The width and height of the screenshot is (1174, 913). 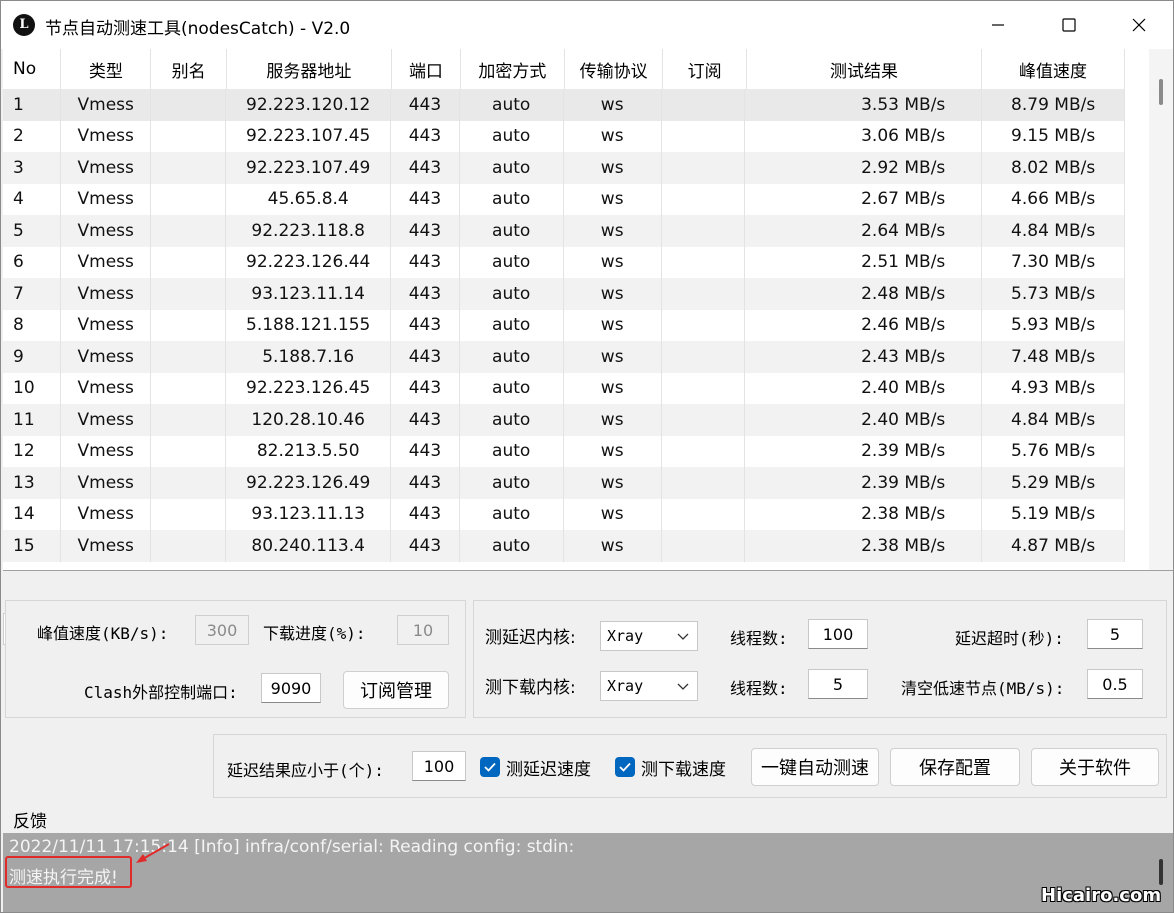 What do you see at coordinates (838, 684) in the screenshot?
I see `download-threads-input: 5` at bounding box center [838, 684].